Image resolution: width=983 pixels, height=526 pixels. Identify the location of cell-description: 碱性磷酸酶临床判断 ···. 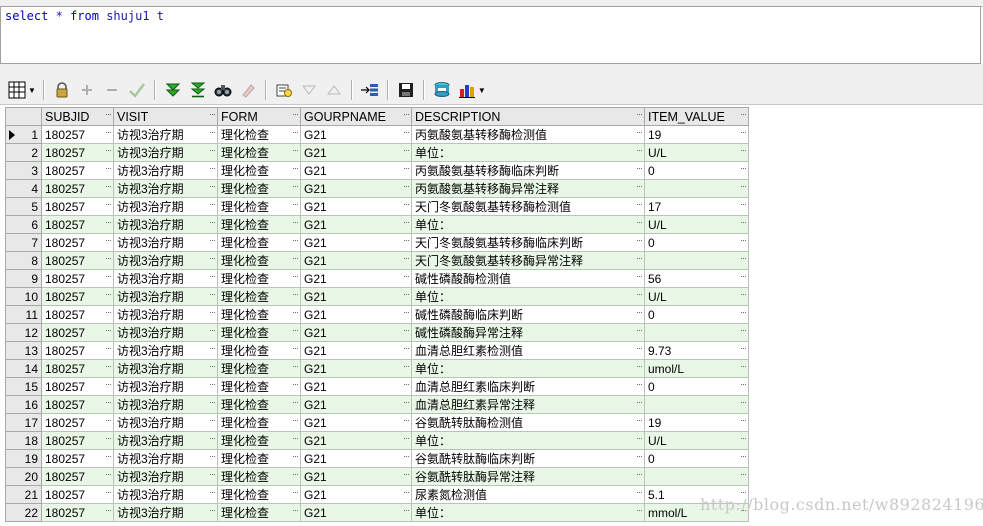
(528, 314).